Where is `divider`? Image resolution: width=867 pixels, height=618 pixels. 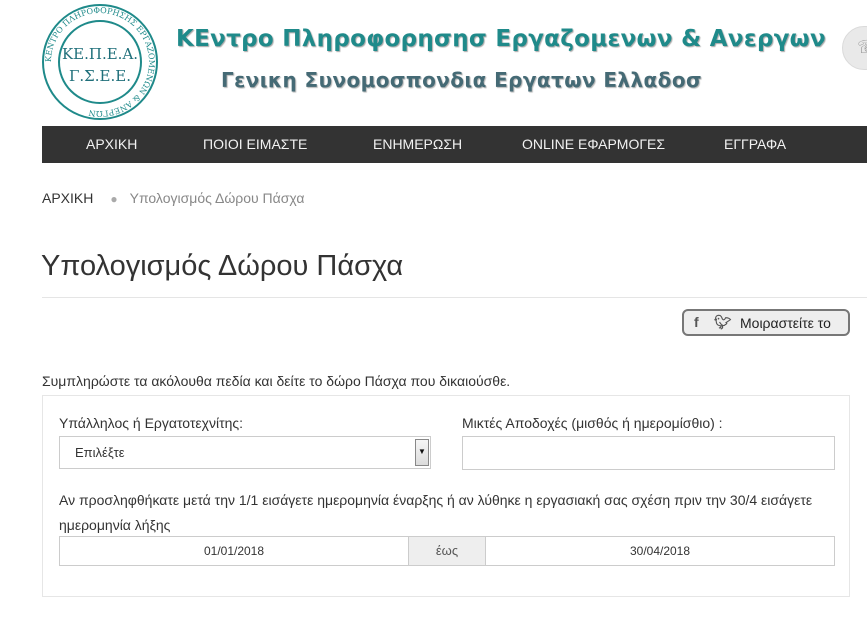
divider is located at coordinates (454, 297).